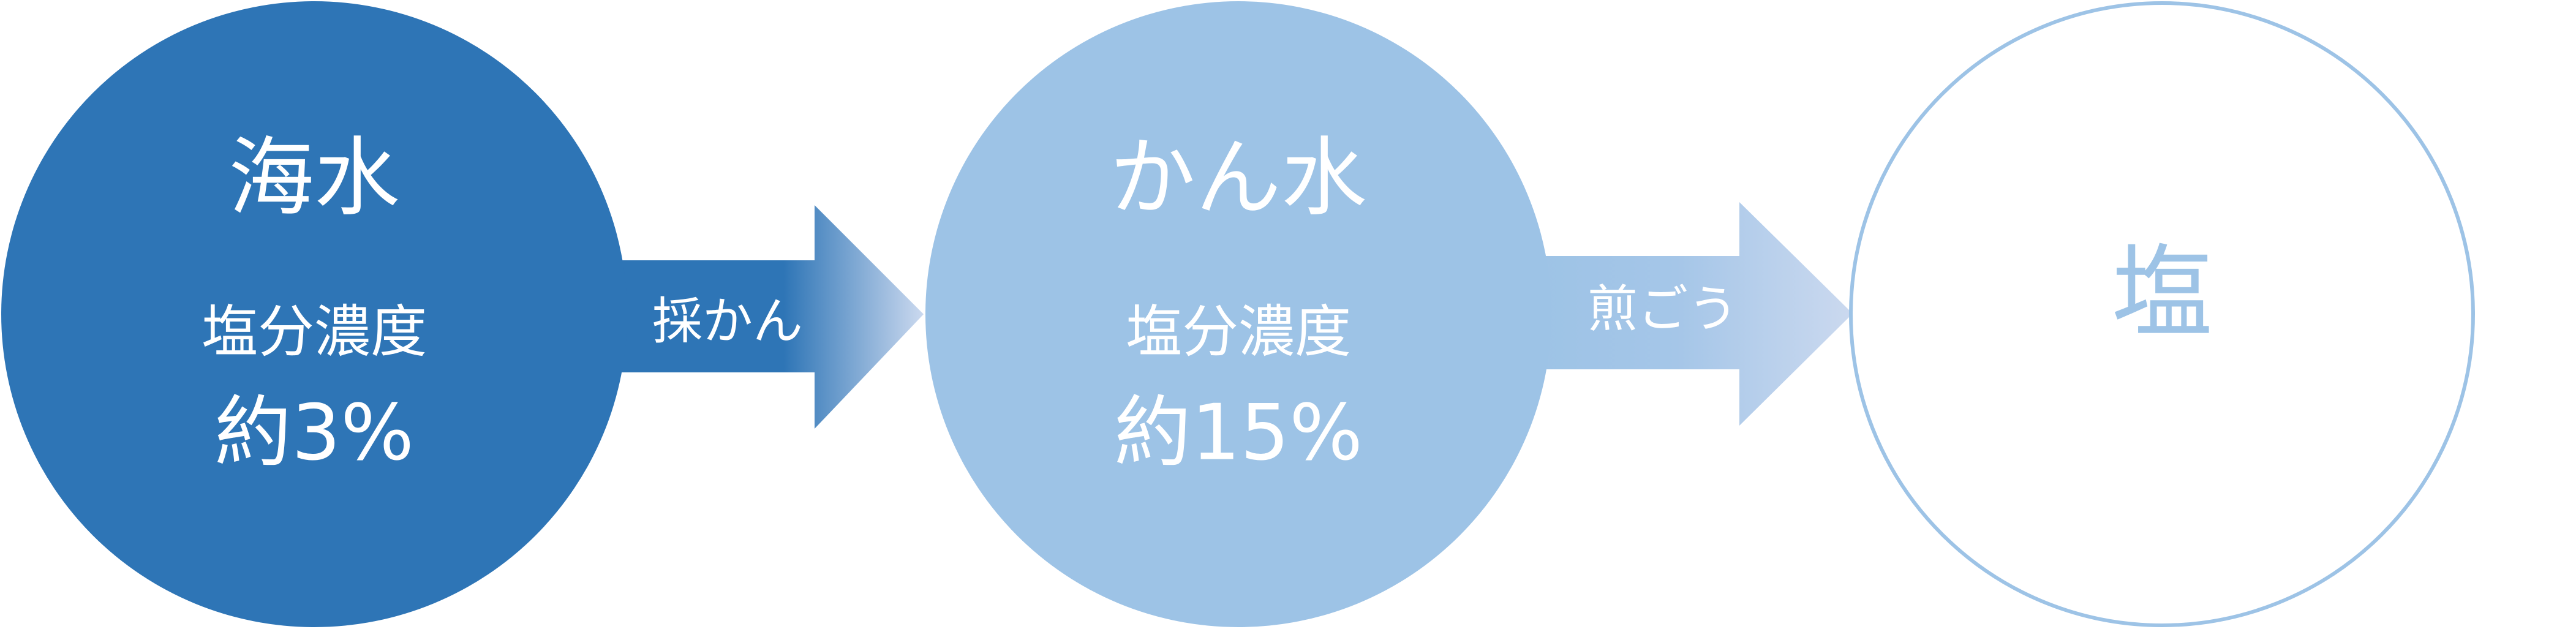 The width and height of the screenshot is (2576, 629). I want to click on stage-seawater-title: 海水, so click(314, 178).